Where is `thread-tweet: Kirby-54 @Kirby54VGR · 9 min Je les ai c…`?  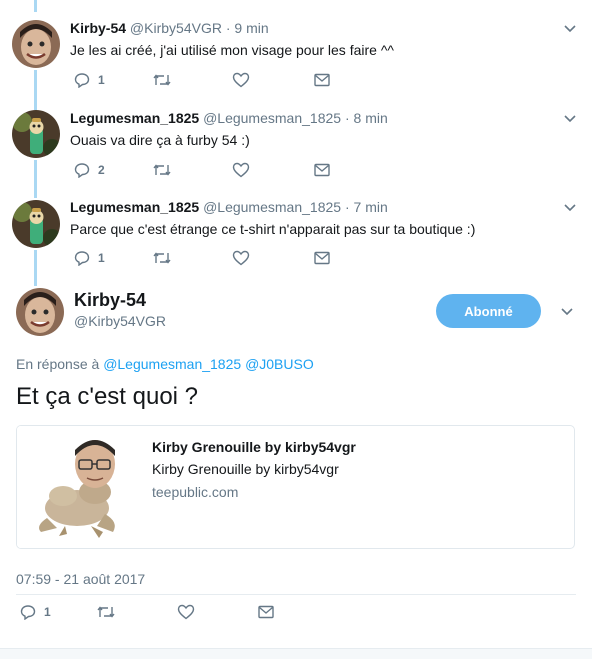
thread-tweet: Kirby-54 @Kirby54VGR · 9 min Je les ai c… is located at coordinates (296, 48).